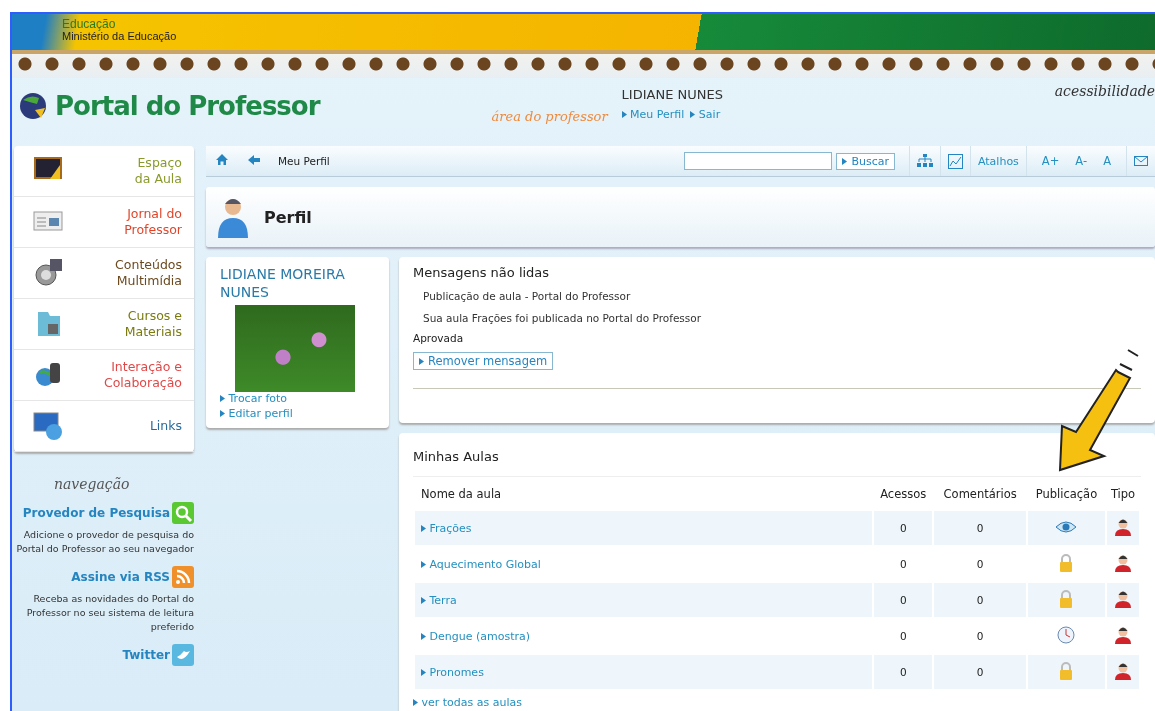 This screenshot has width=1155, height=711. What do you see at coordinates (304, 398) in the screenshot?
I see `profile-link: Trocar foto` at bounding box center [304, 398].